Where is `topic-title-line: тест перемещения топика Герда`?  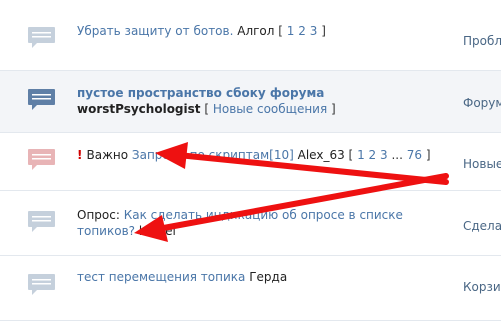
topic-title-line: тест перемещения топика Герда is located at coordinates (265, 277).